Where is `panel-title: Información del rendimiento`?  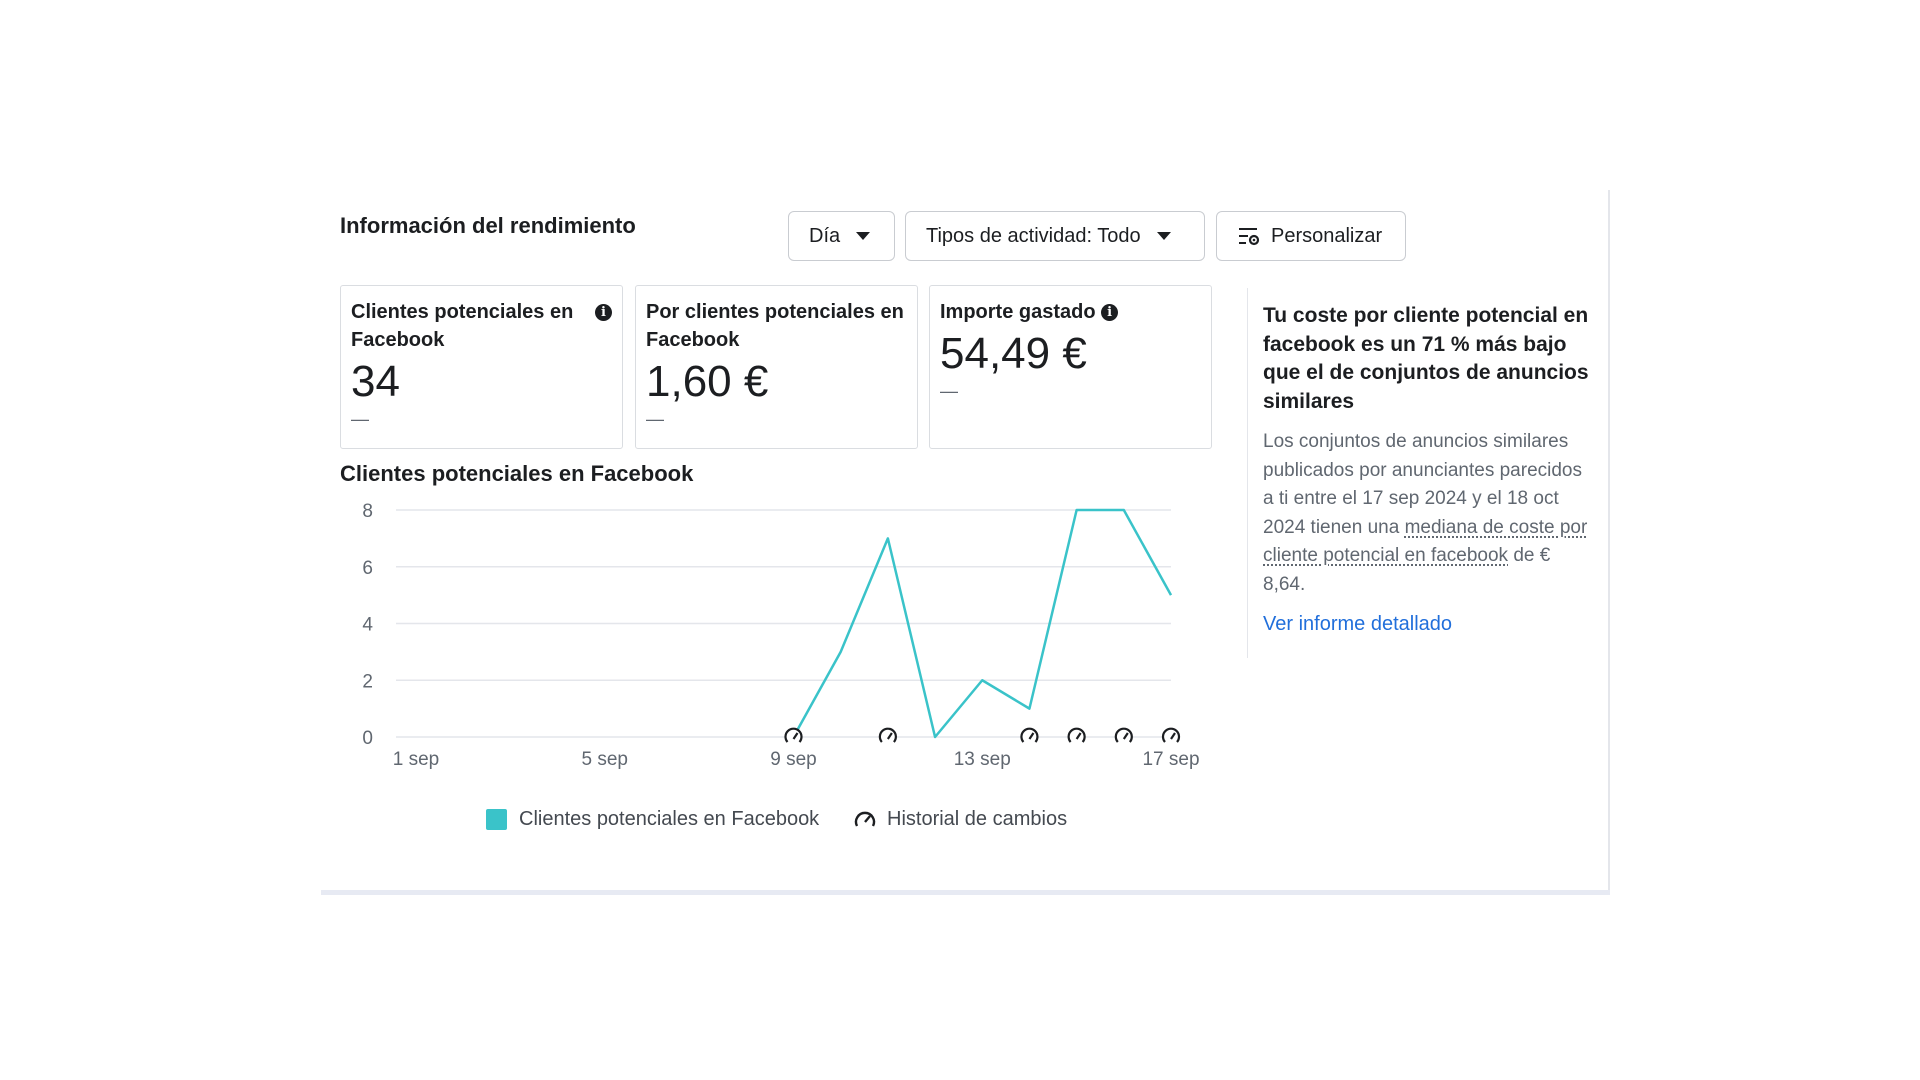
panel-title: Información del rendimiento is located at coordinates (488, 225).